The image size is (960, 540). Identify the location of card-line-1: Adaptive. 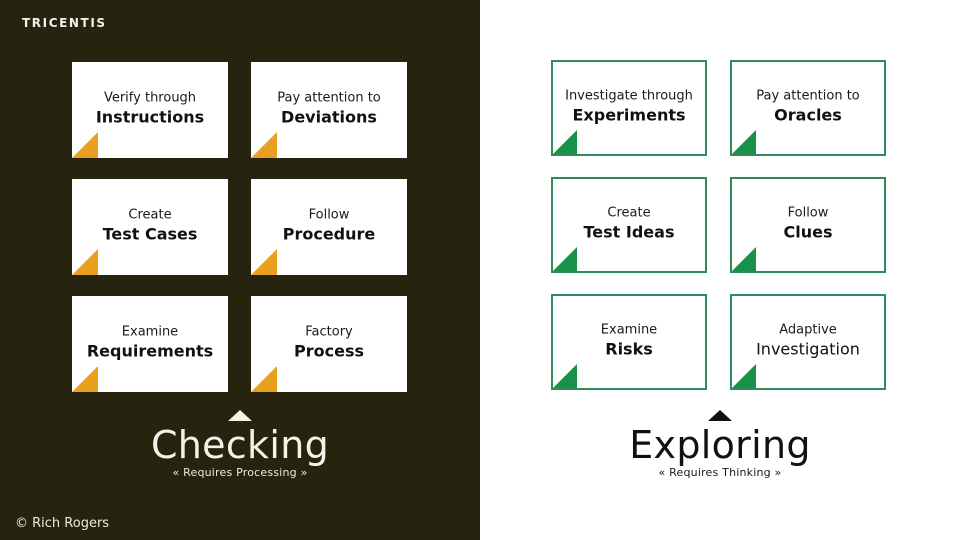
(808, 330).